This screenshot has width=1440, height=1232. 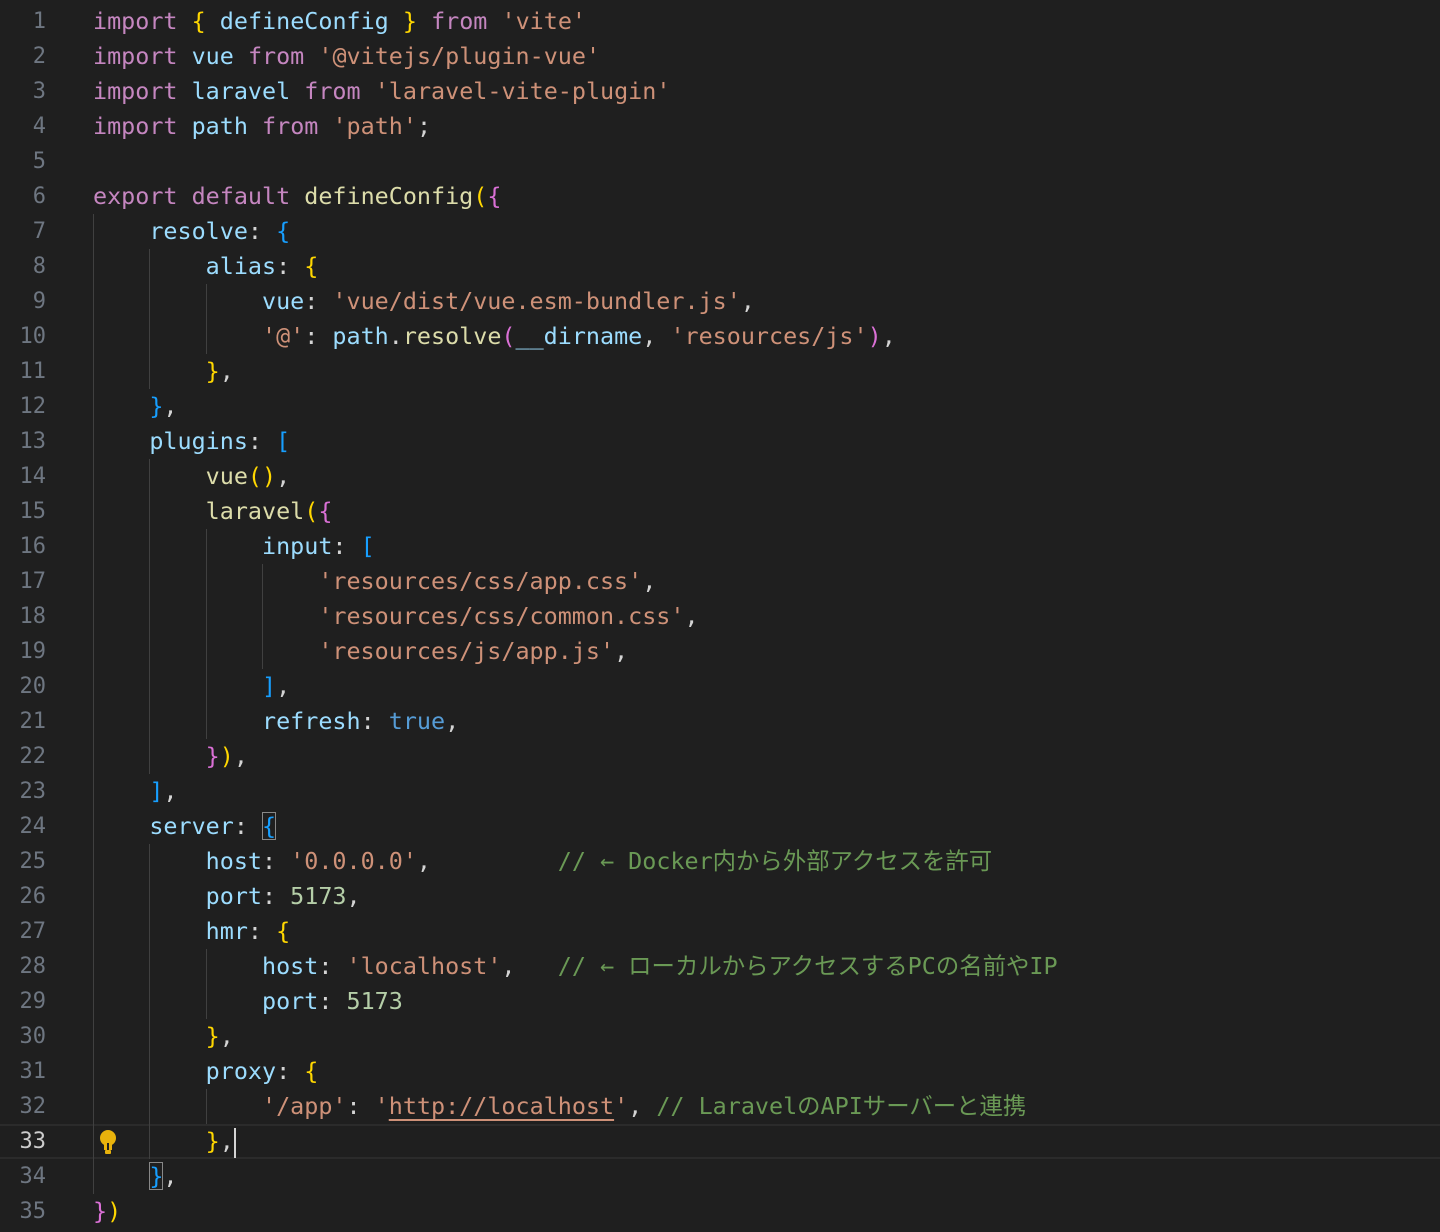 I want to click on code-content: import vue from '@vitejs/plugin-vue', so click(x=346, y=56).